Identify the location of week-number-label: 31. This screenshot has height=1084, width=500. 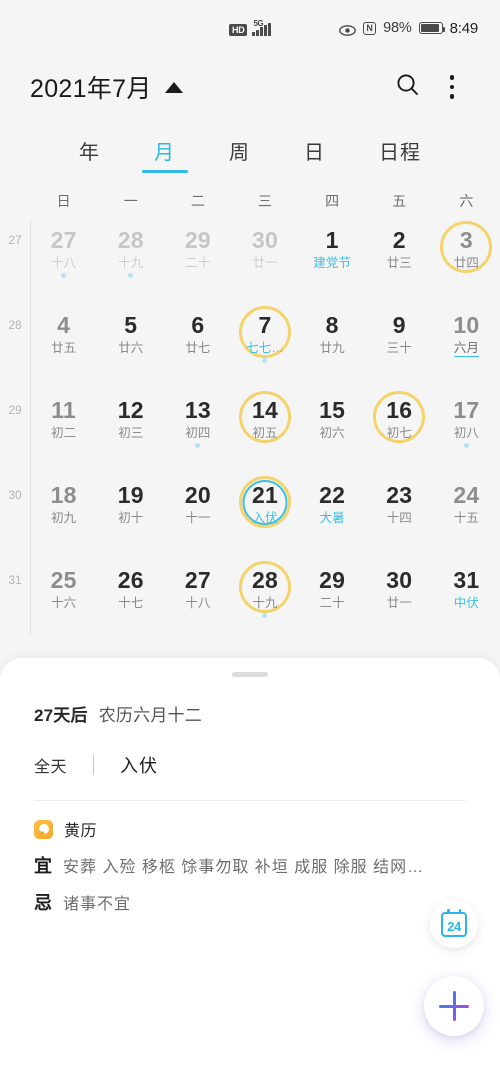
(15, 580).